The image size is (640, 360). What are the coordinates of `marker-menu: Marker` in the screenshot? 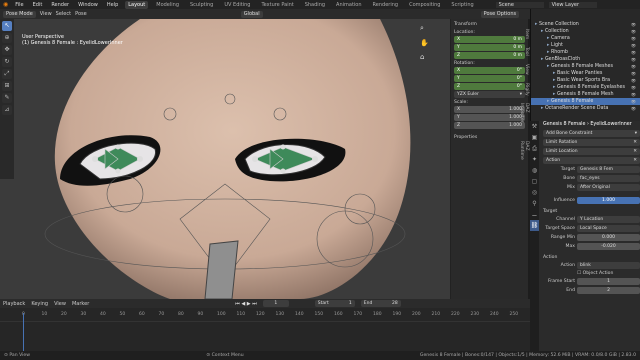 It's located at (80, 304).